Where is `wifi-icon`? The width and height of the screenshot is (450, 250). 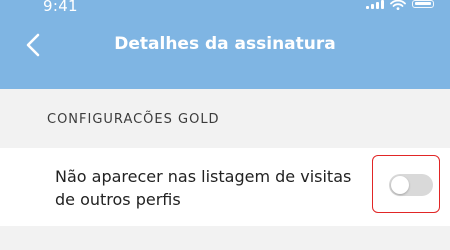 wifi-icon is located at coordinates (398, 5).